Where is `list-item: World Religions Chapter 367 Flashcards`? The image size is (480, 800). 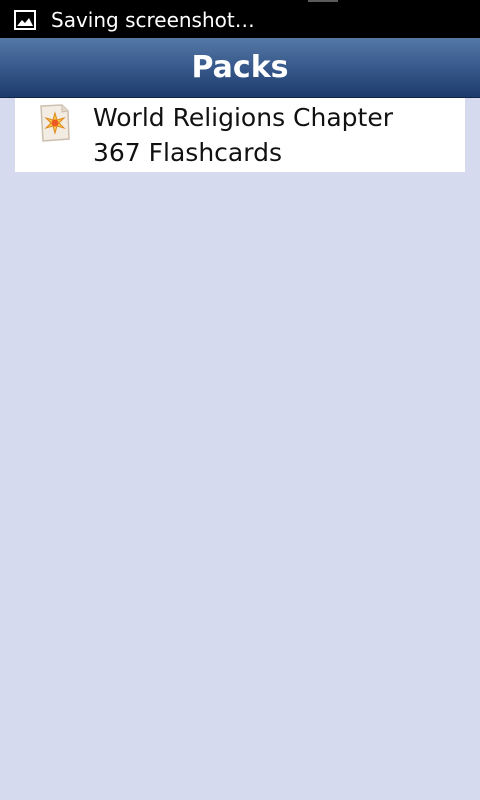
list-item: World Religions Chapter 367 Flashcards is located at coordinates (240, 135).